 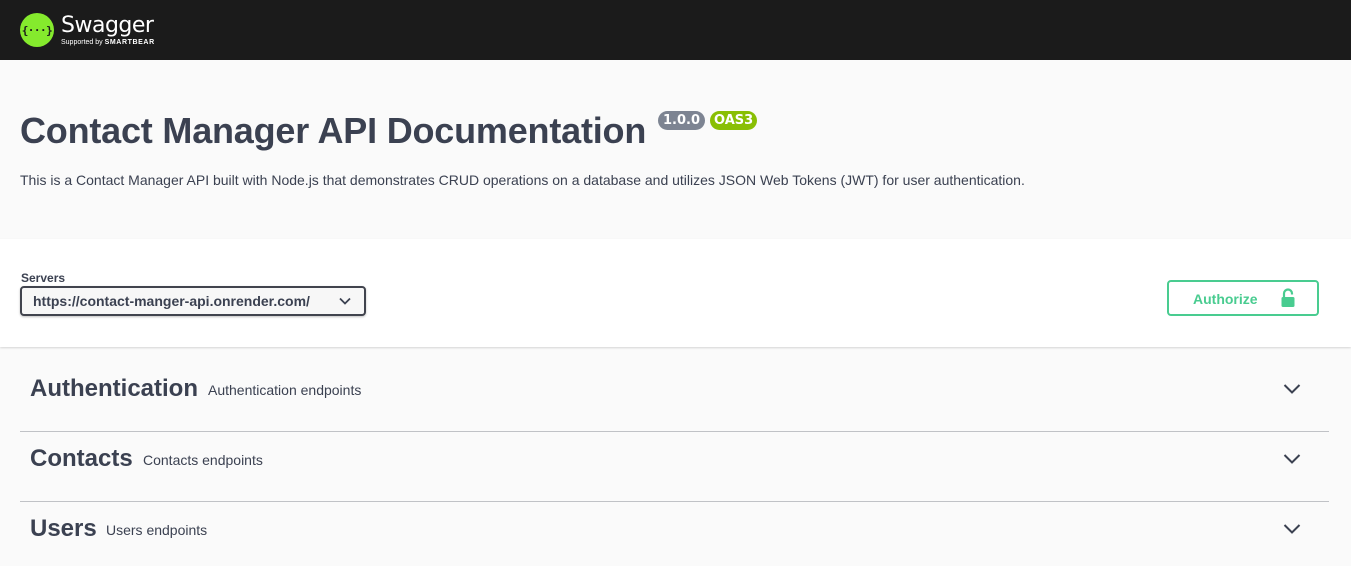 I want to click on authorize-label: Authorize, so click(x=1225, y=299).